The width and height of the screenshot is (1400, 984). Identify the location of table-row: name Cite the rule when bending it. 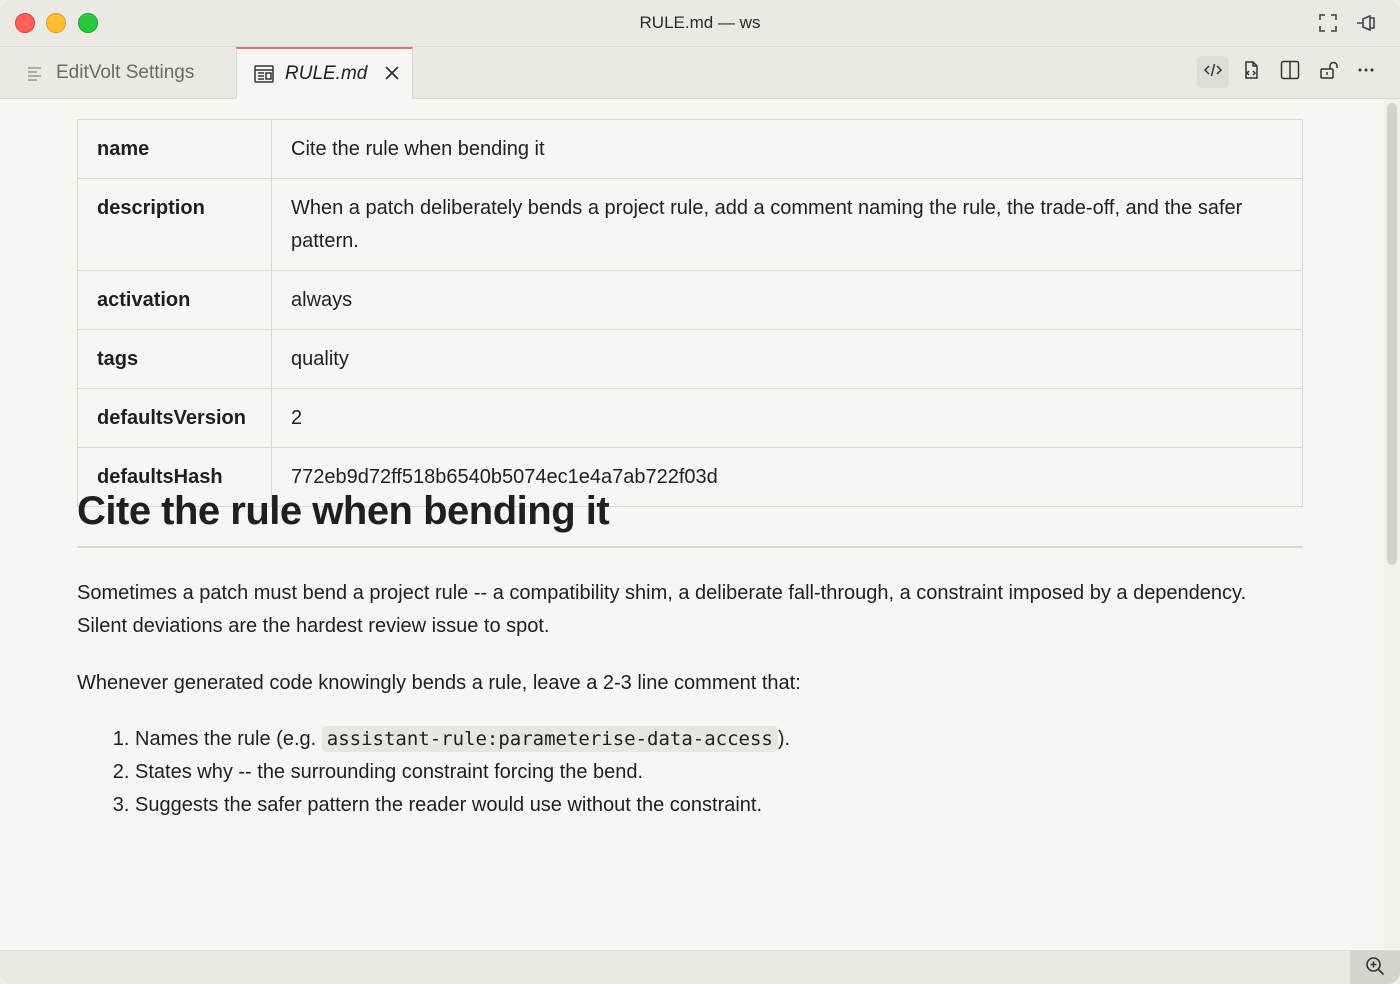
(690, 149).